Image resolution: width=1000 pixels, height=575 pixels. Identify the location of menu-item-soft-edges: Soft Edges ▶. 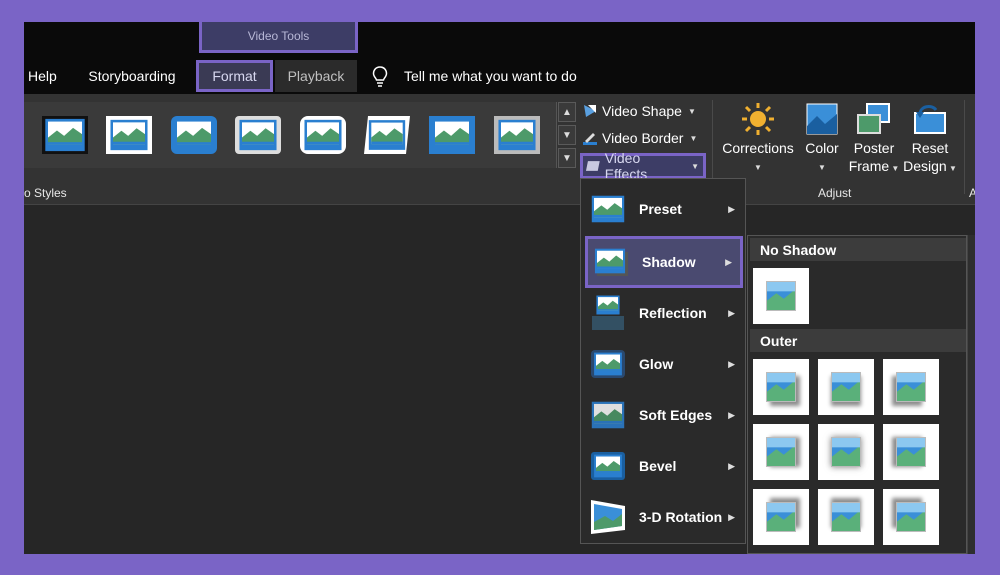
(664, 415).